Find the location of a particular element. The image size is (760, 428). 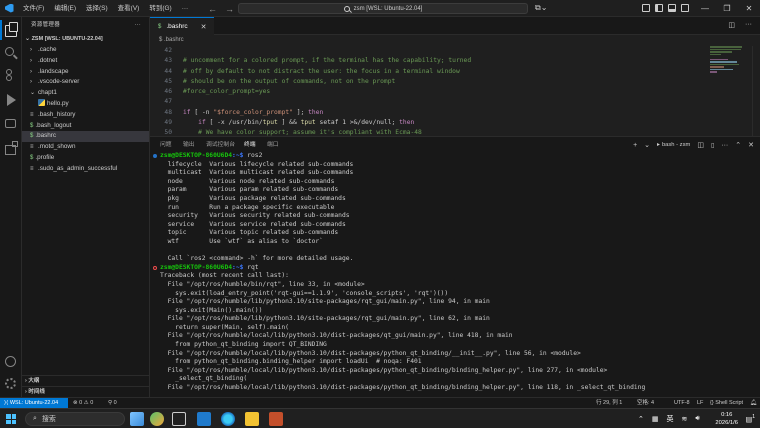

windows-start-icon is located at coordinates (11, 419).